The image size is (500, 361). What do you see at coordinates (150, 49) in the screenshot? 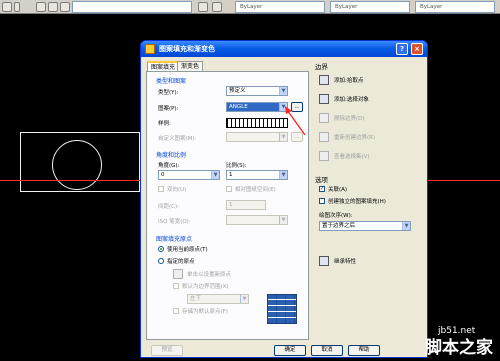
I see `app-icon` at bounding box center [150, 49].